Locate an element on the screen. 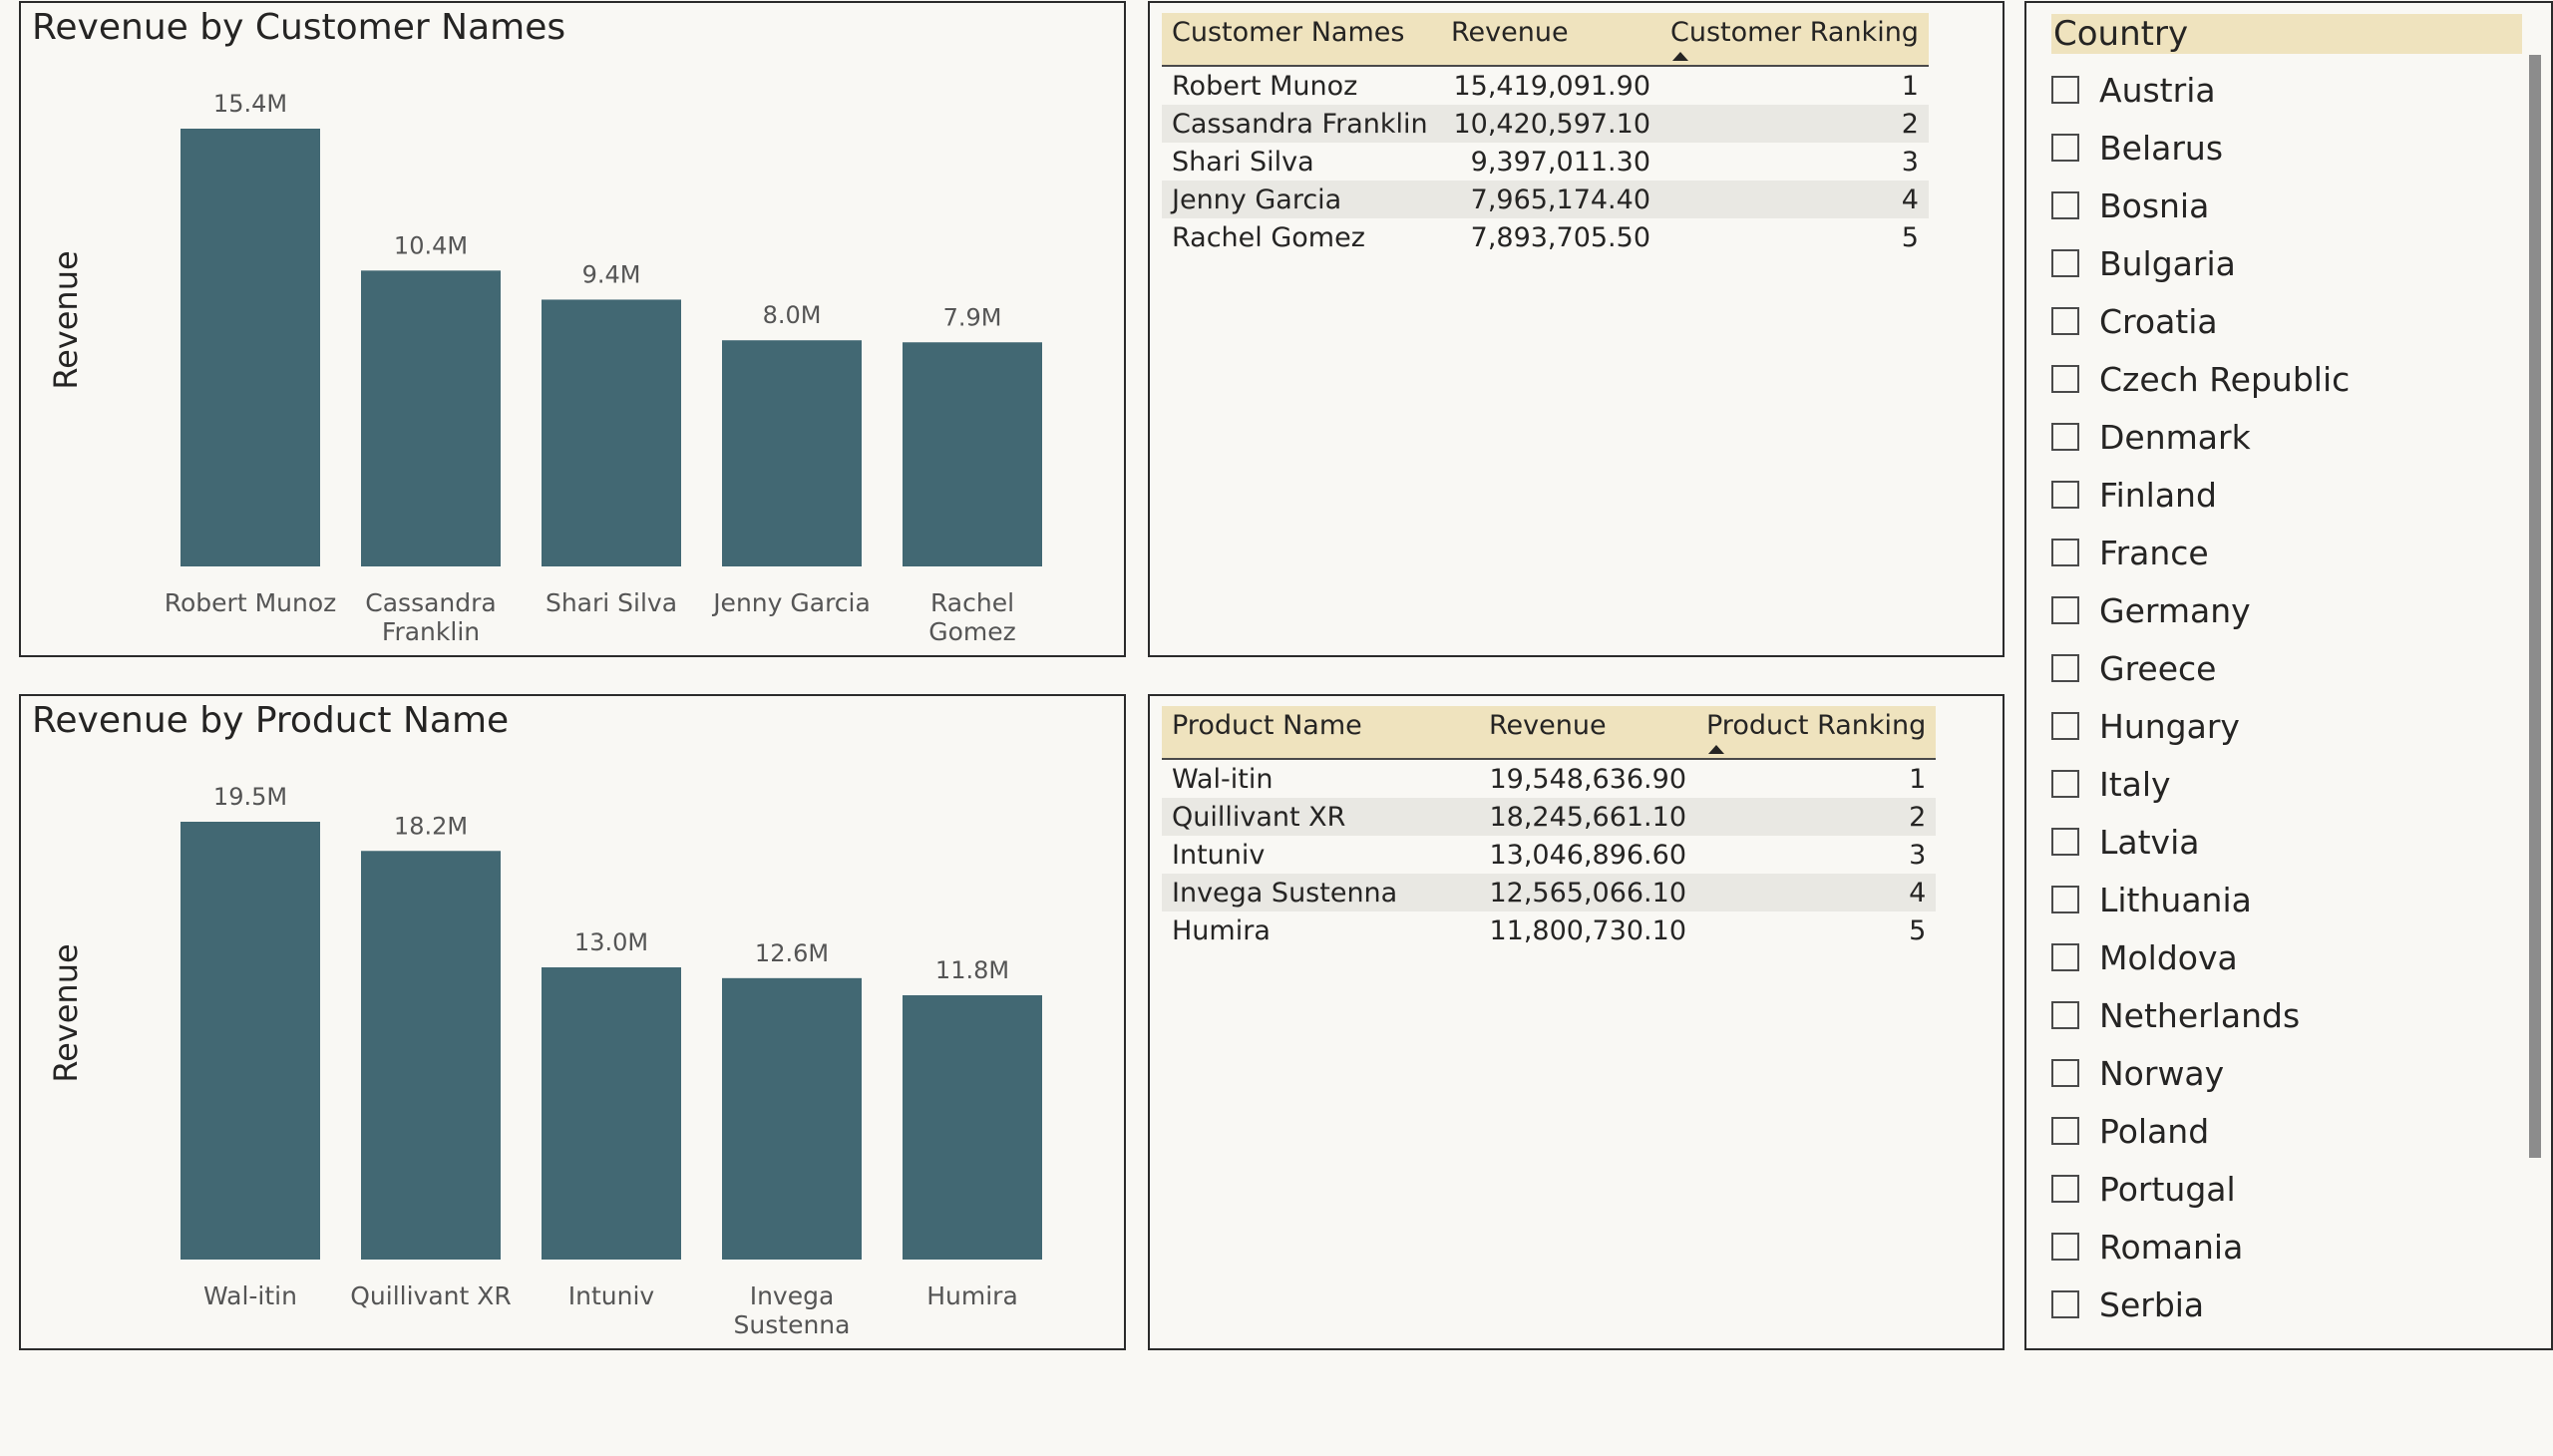 Image resolution: width=2553 pixels, height=1456 pixels. table-row: Cassandra Franklin 10,420,597.10 2 is located at coordinates (1545, 124).